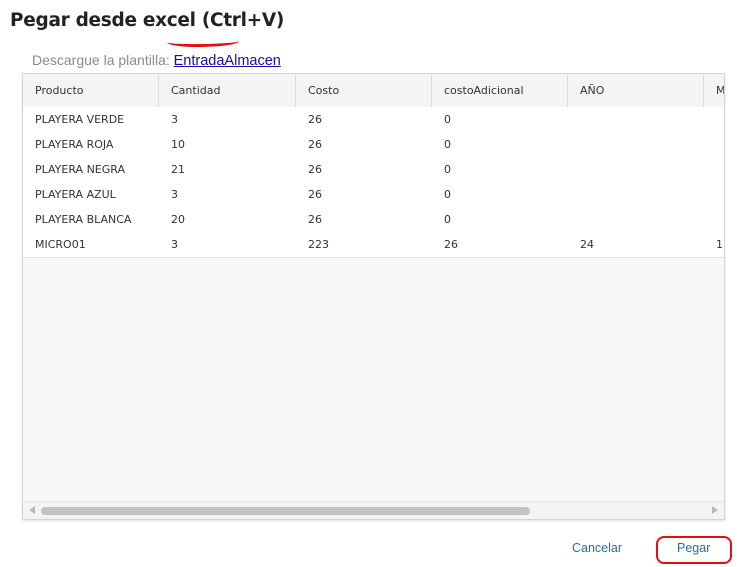  What do you see at coordinates (714, 90) in the screenshot?
I see `column-header-truncated: M` at bounding box center [714, 90].